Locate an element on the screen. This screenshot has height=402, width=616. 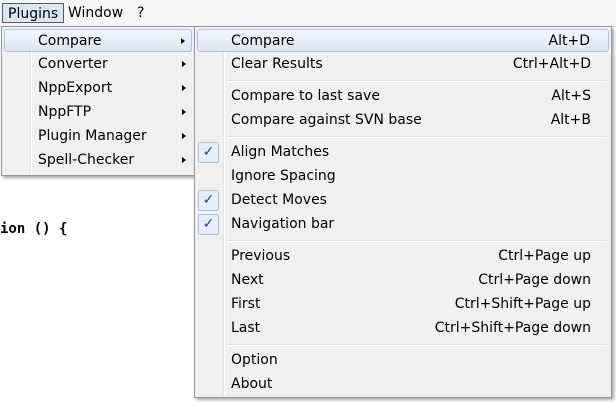
menu-item-label: Navigation bar is located at coordinates (283, 224).